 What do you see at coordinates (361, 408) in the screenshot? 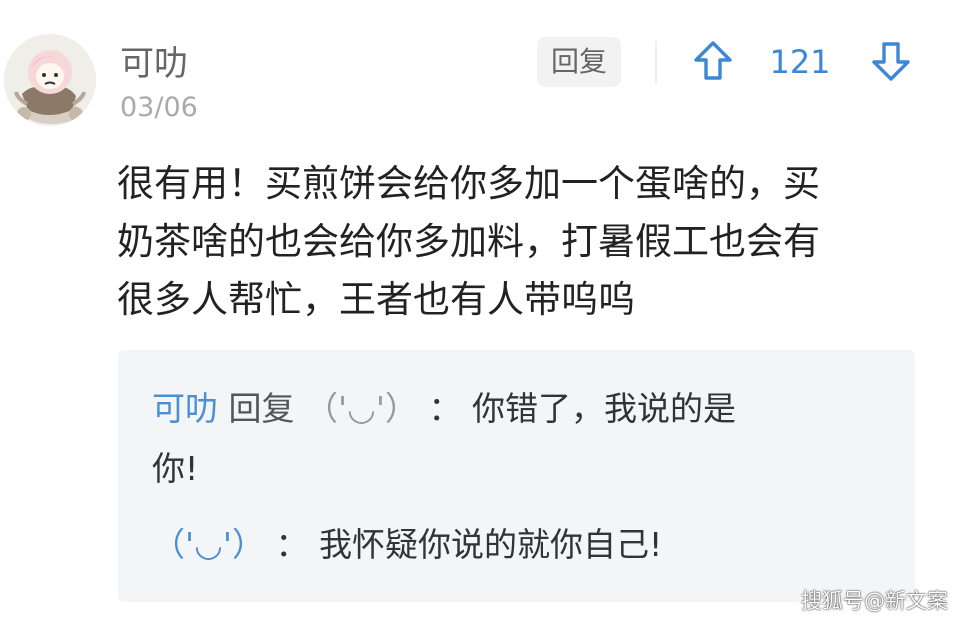
I see `reply-1-target: （'◡'）` at bounding box center [361, 408].